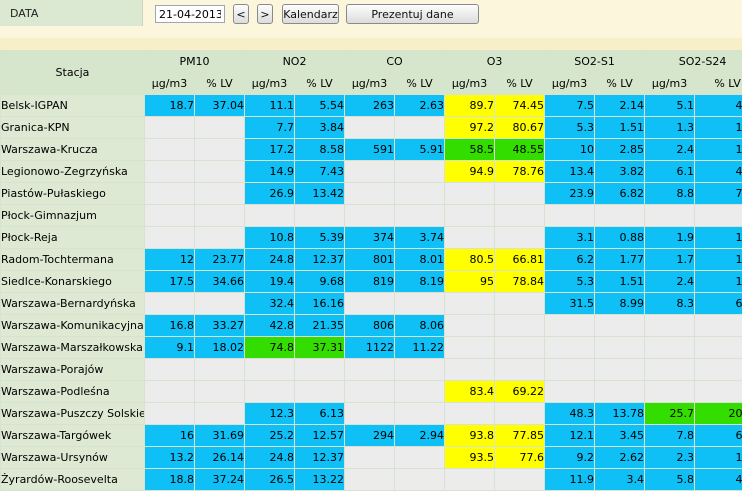  I want to click on toolbar: DATA < > Kalendarz Prezentuj dane, so click(371, 13).